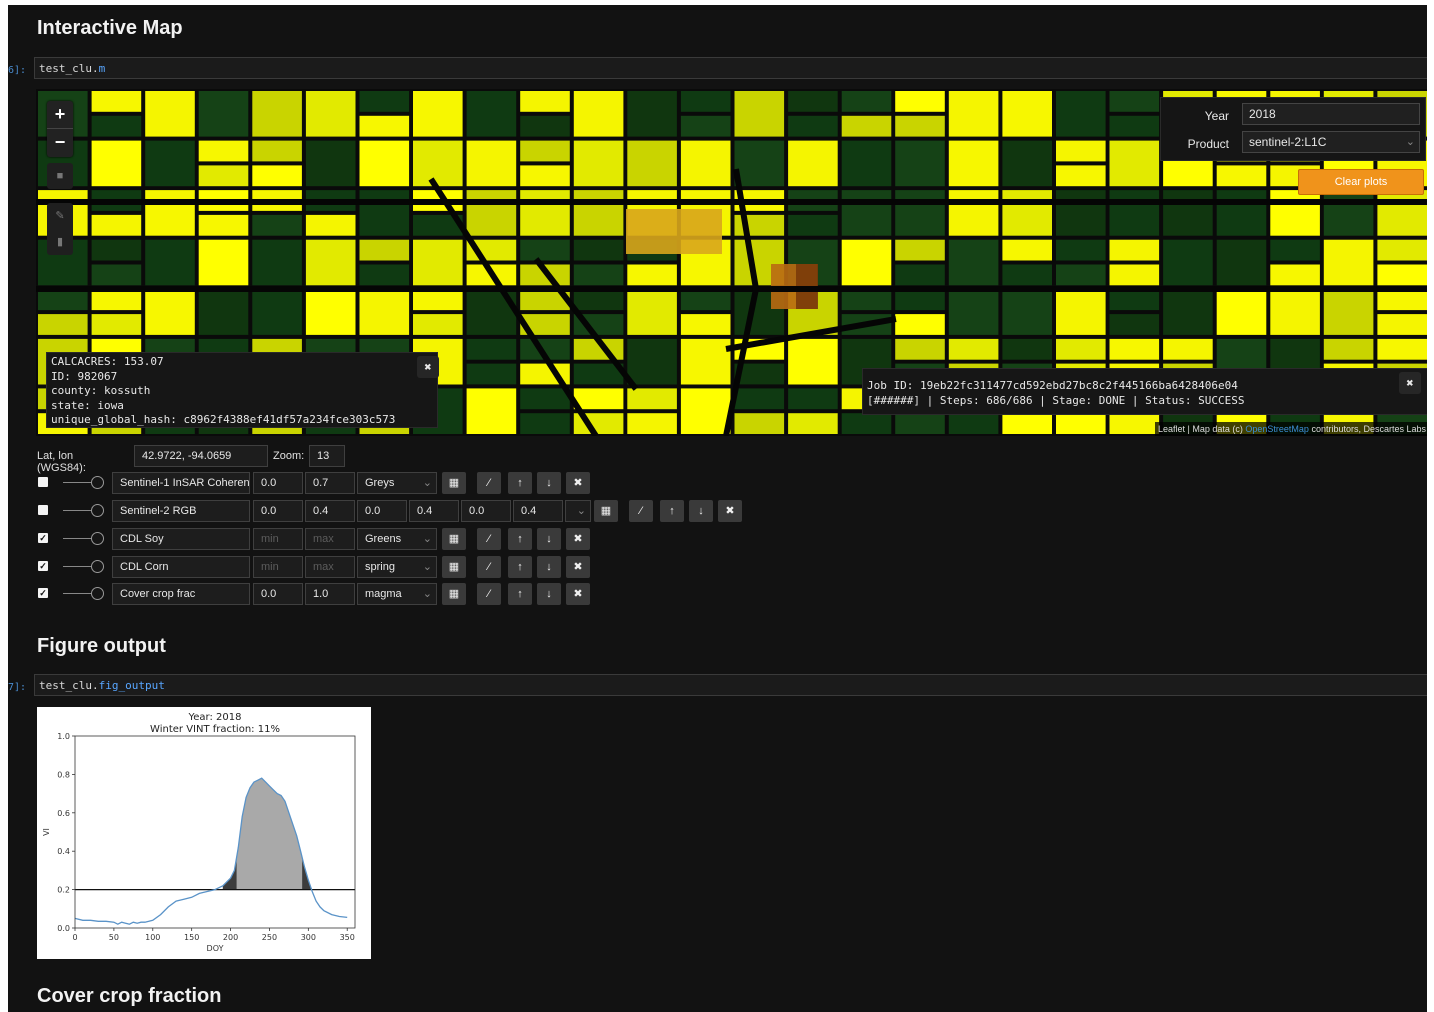  What do you see at coordinates (60, 142) in the screenshot?
I see `zoom-out-button: −` at bounding box center [60, 142].